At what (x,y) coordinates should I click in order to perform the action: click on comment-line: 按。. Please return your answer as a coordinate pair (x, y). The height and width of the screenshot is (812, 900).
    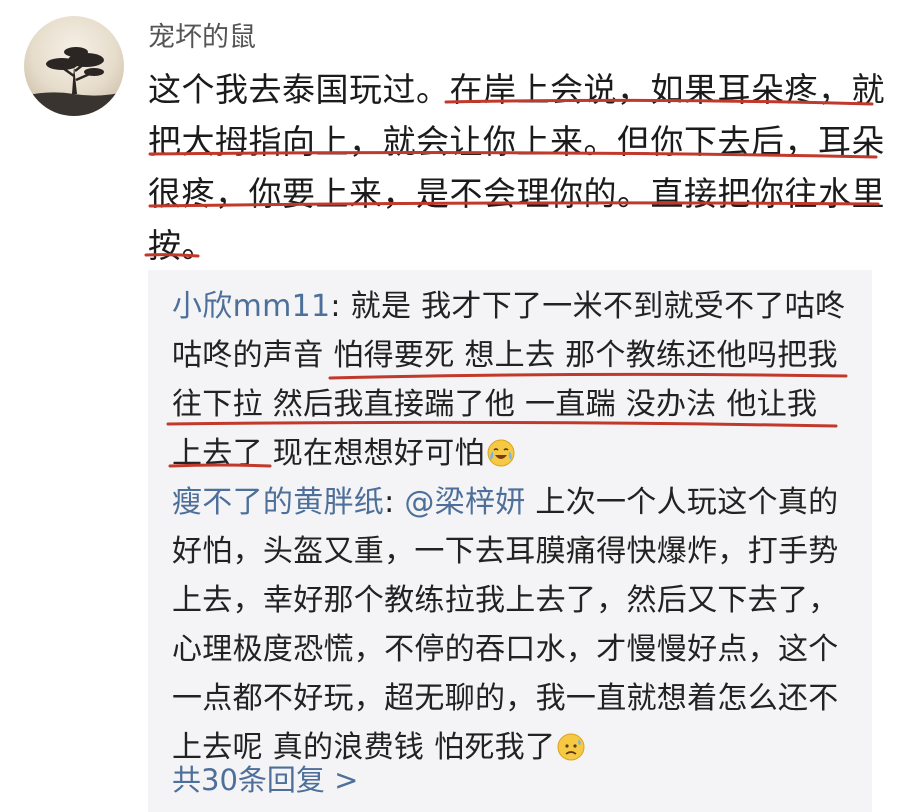
    Looking at the image, I should click on (181, 245).